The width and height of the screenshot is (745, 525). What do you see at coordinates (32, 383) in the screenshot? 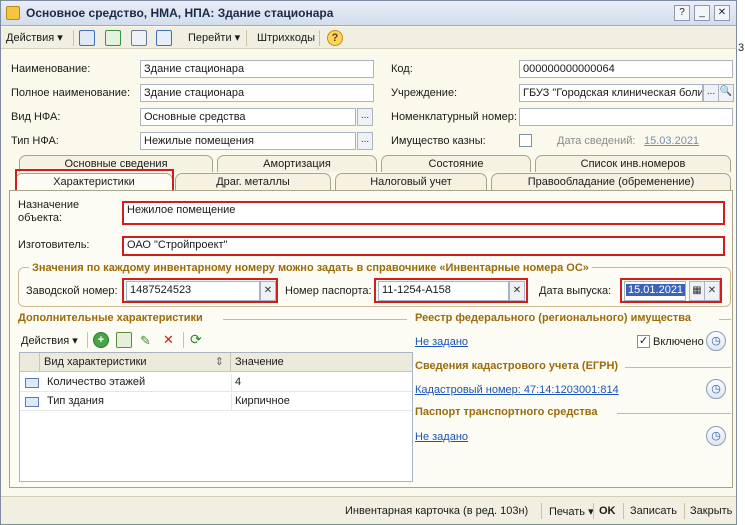
I see `characteristic-icon` at bounding box center [32, 383].